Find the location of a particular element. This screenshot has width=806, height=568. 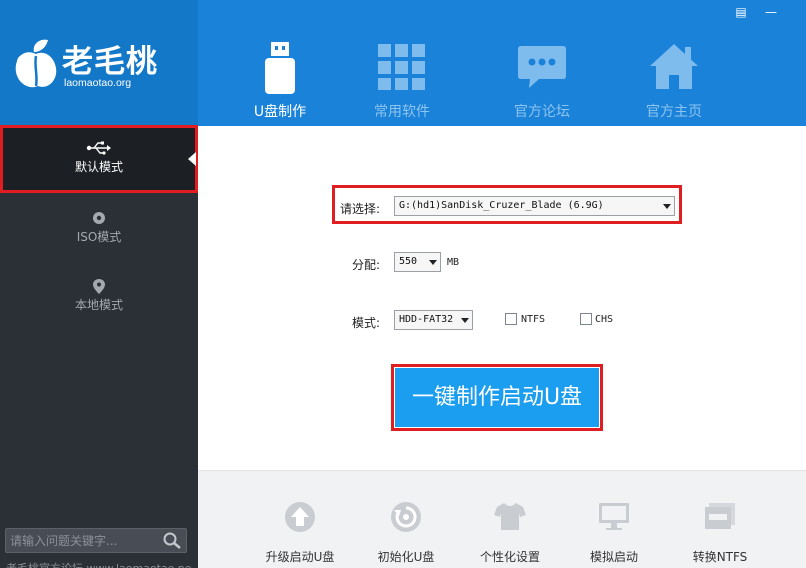

reset-icon is located at coordinates (406, 518).